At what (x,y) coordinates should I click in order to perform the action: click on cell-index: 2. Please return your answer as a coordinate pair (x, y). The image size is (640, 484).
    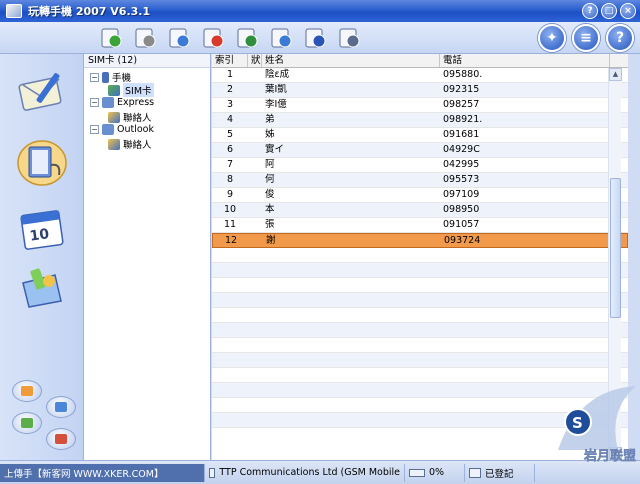
    Looking at the image, I should click on (230, 89).